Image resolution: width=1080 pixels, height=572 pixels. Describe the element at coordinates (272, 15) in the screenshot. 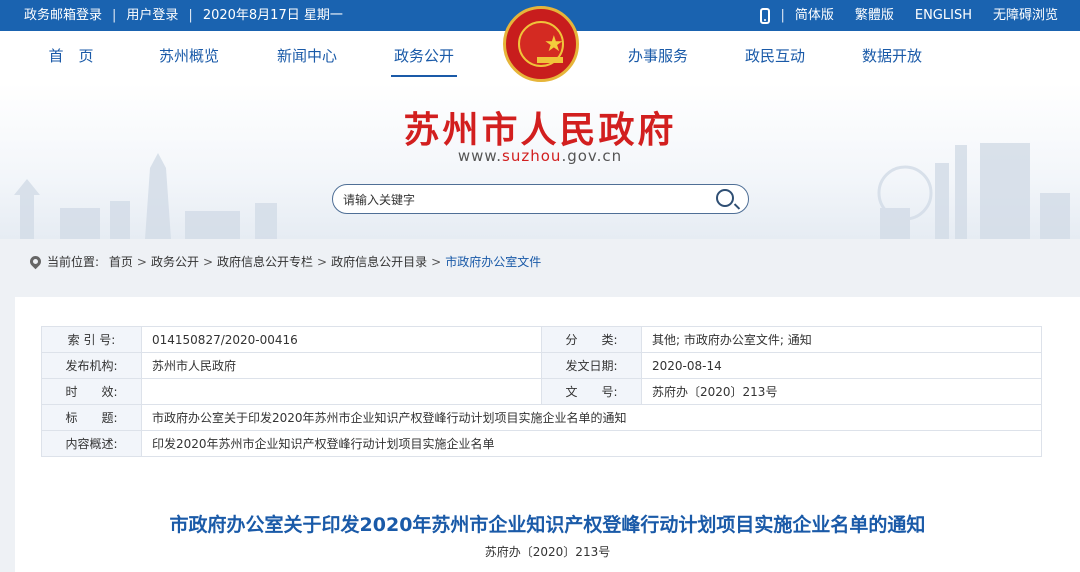

I see `current-date: 2020年8月17日 星期一` at that location.